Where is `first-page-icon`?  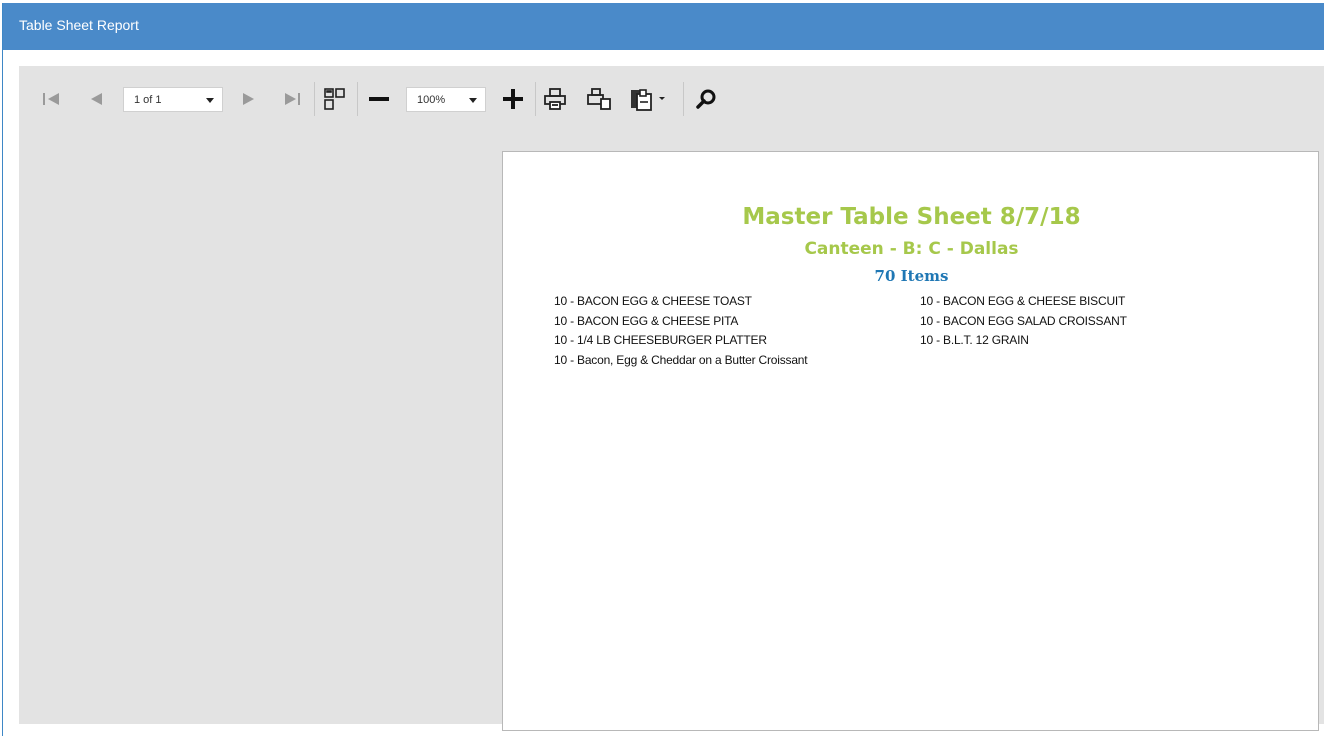
first-page-icon is located at coordinates (52, 99).